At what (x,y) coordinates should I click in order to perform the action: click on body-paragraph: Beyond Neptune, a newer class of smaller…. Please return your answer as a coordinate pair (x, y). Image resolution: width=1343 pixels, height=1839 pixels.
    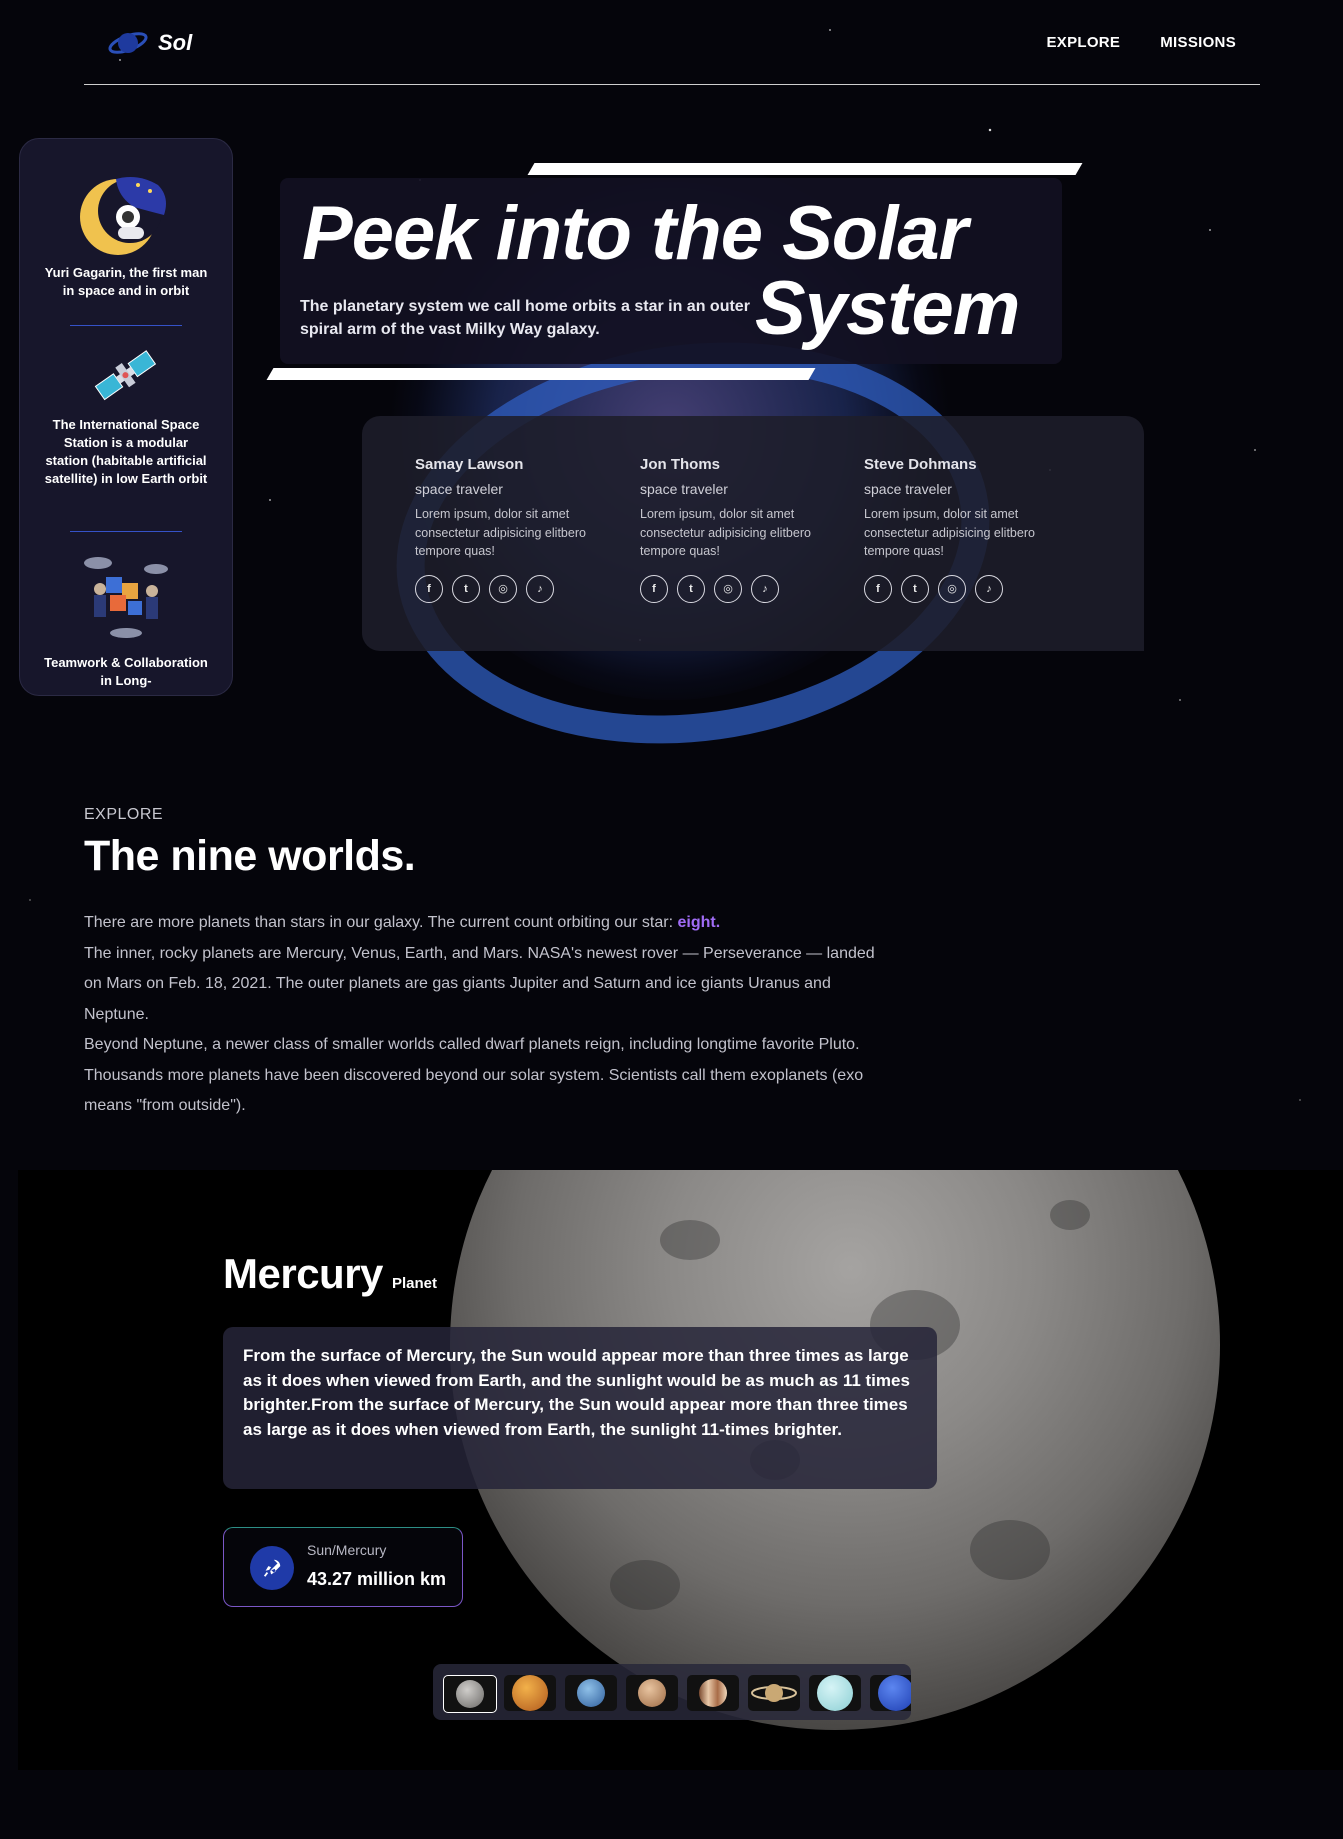
    Looking at the image, I should click on (474, 1075).